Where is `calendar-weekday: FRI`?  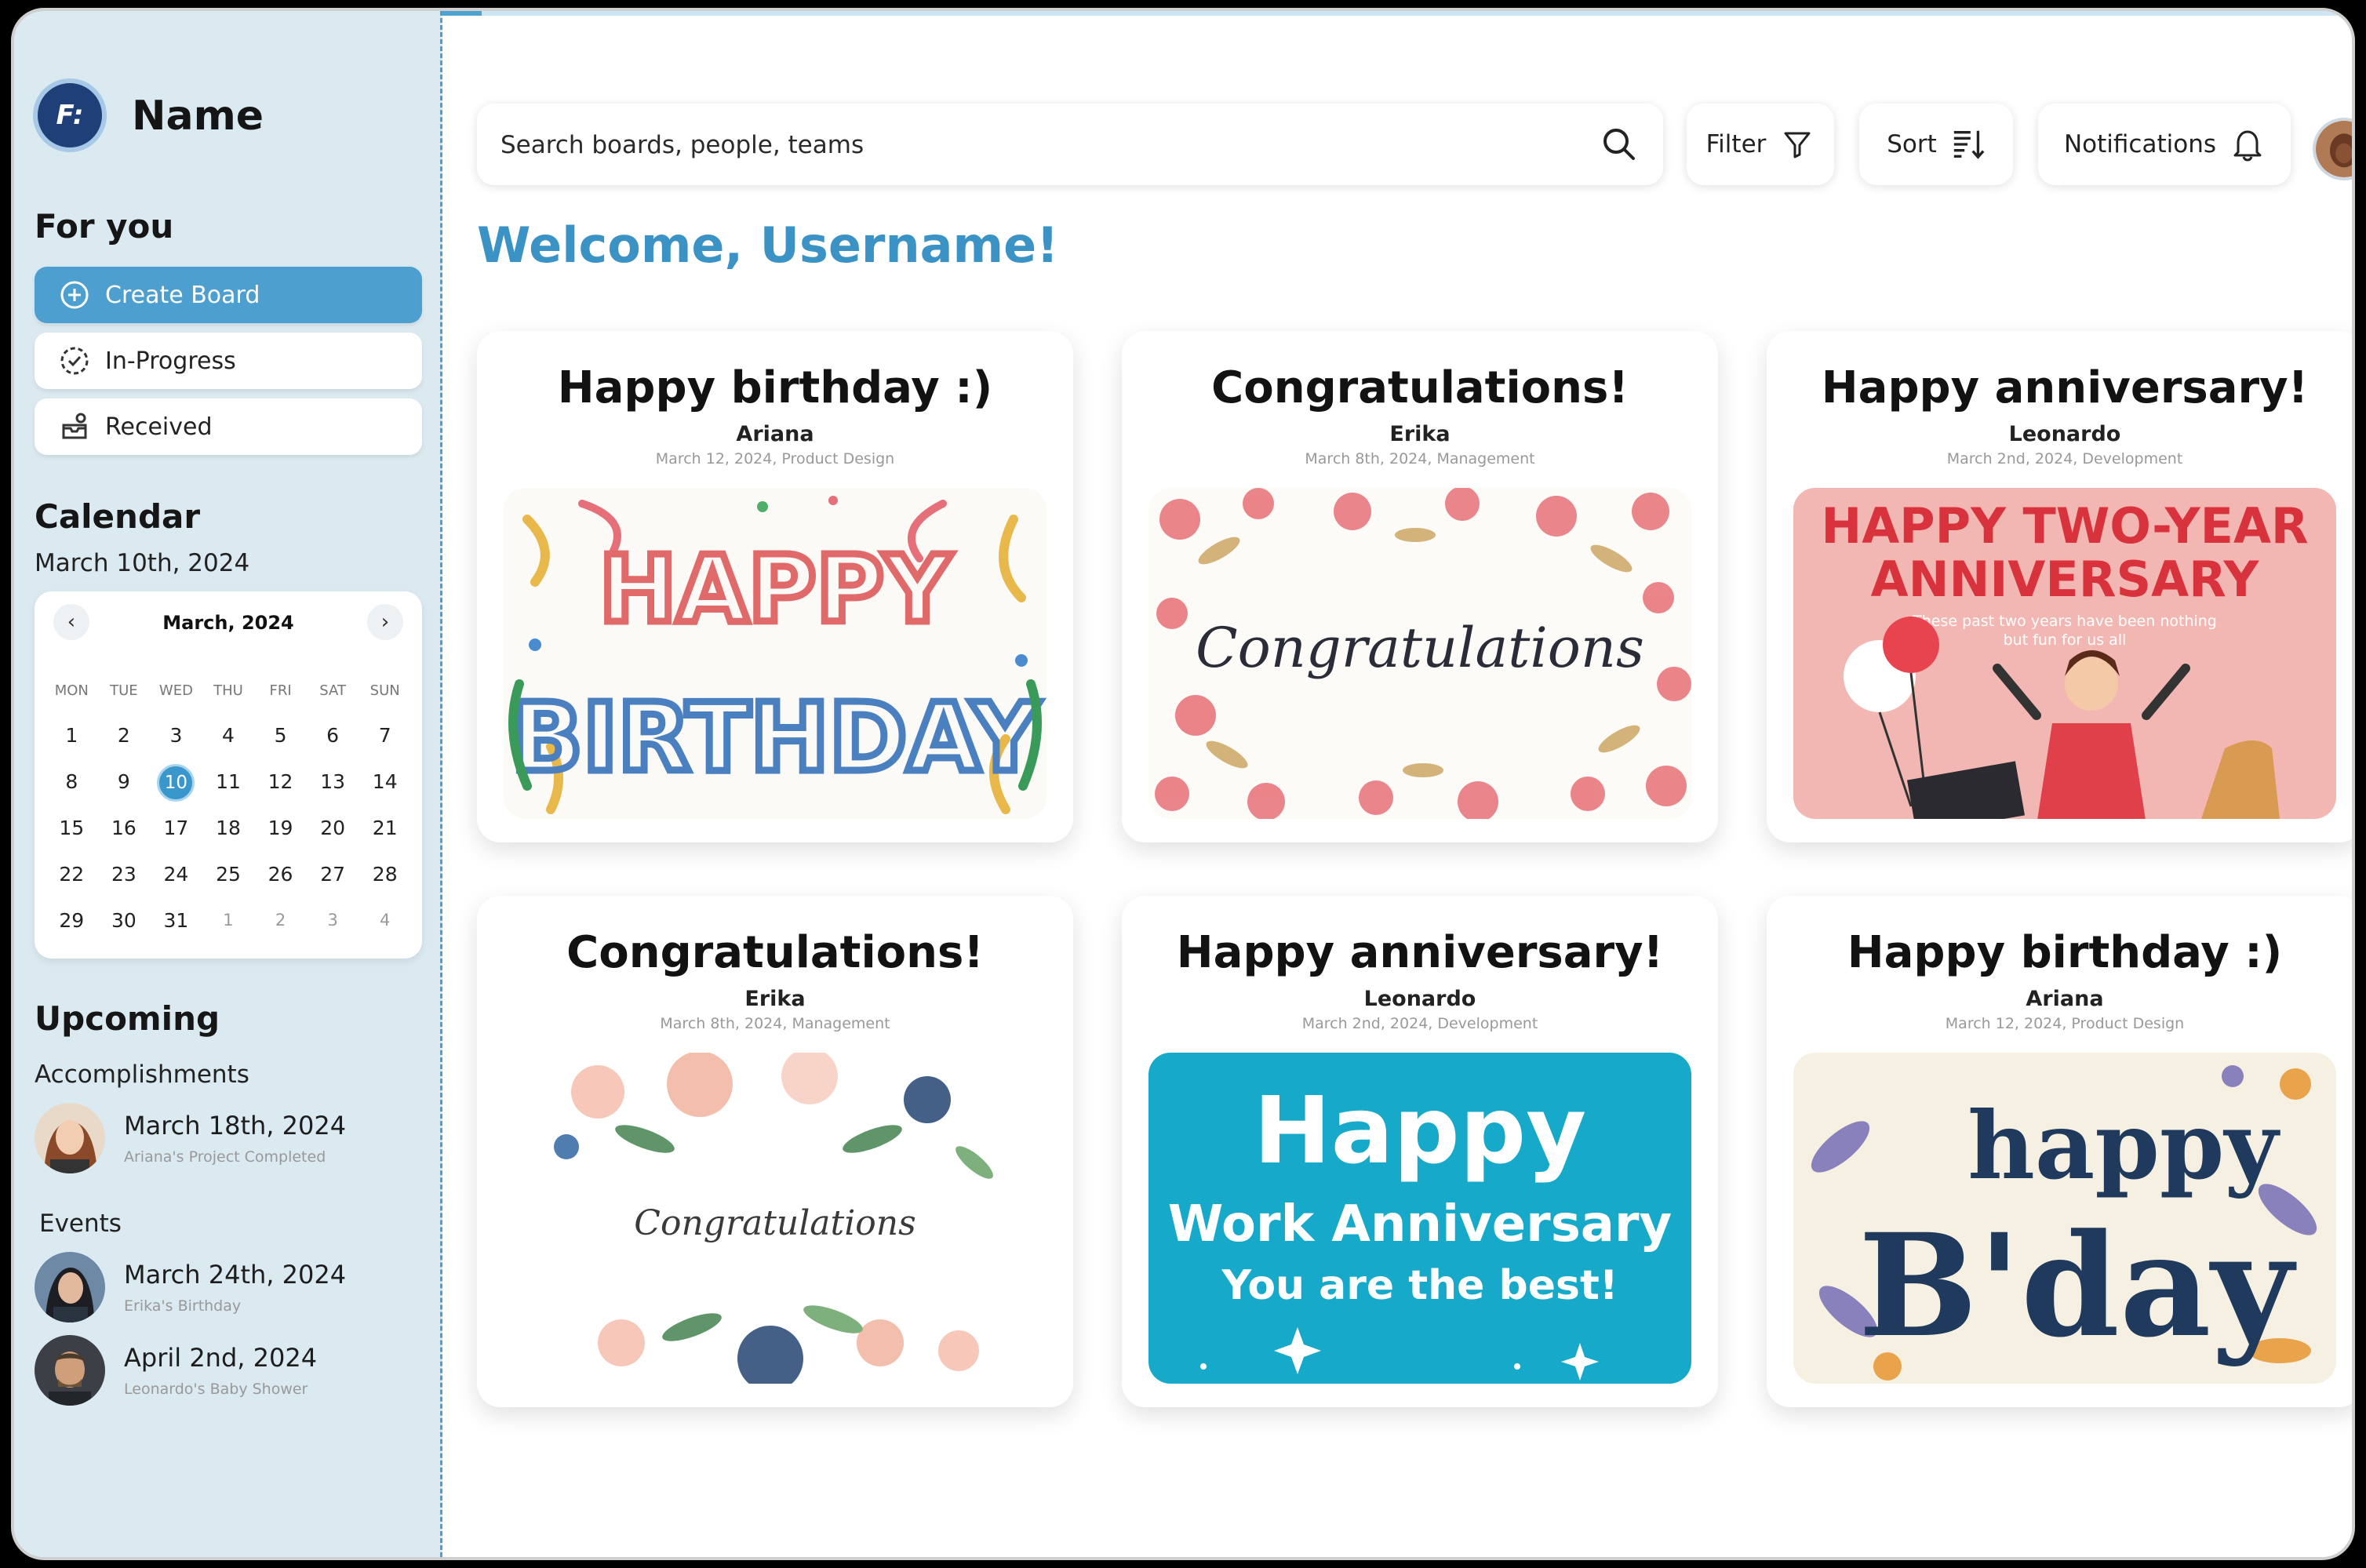
calendar-weekday: FRI is located at coordinates (280, 690).